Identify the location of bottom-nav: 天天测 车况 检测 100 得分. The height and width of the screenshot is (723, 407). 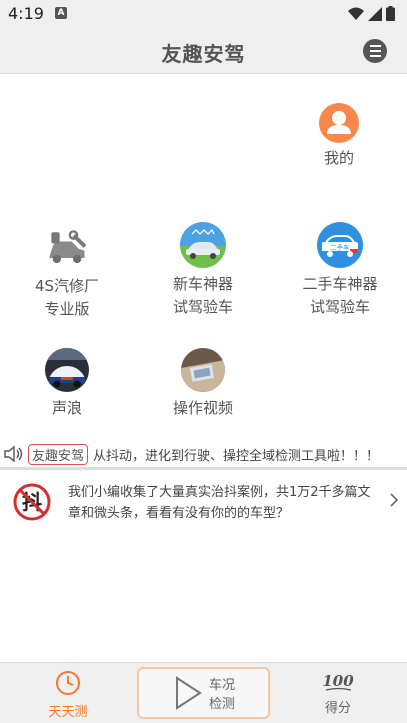
(203, 692).